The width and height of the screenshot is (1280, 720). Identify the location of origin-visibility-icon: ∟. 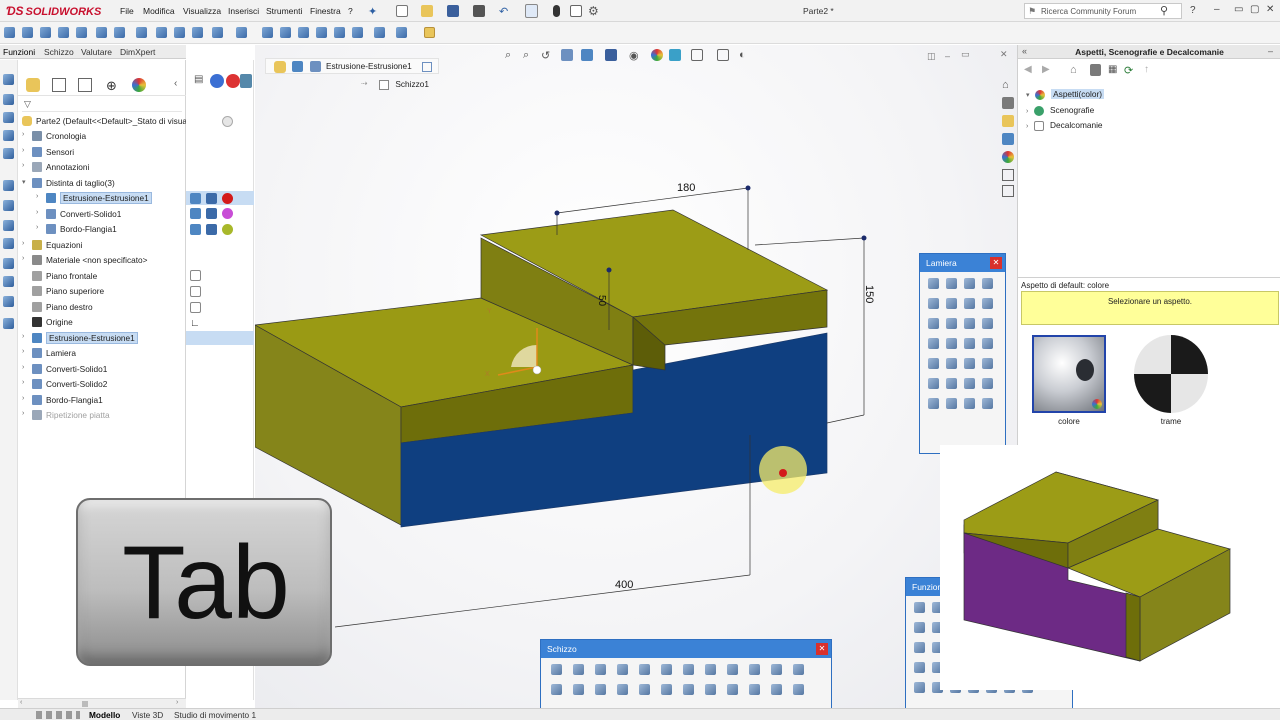
(195, 323).